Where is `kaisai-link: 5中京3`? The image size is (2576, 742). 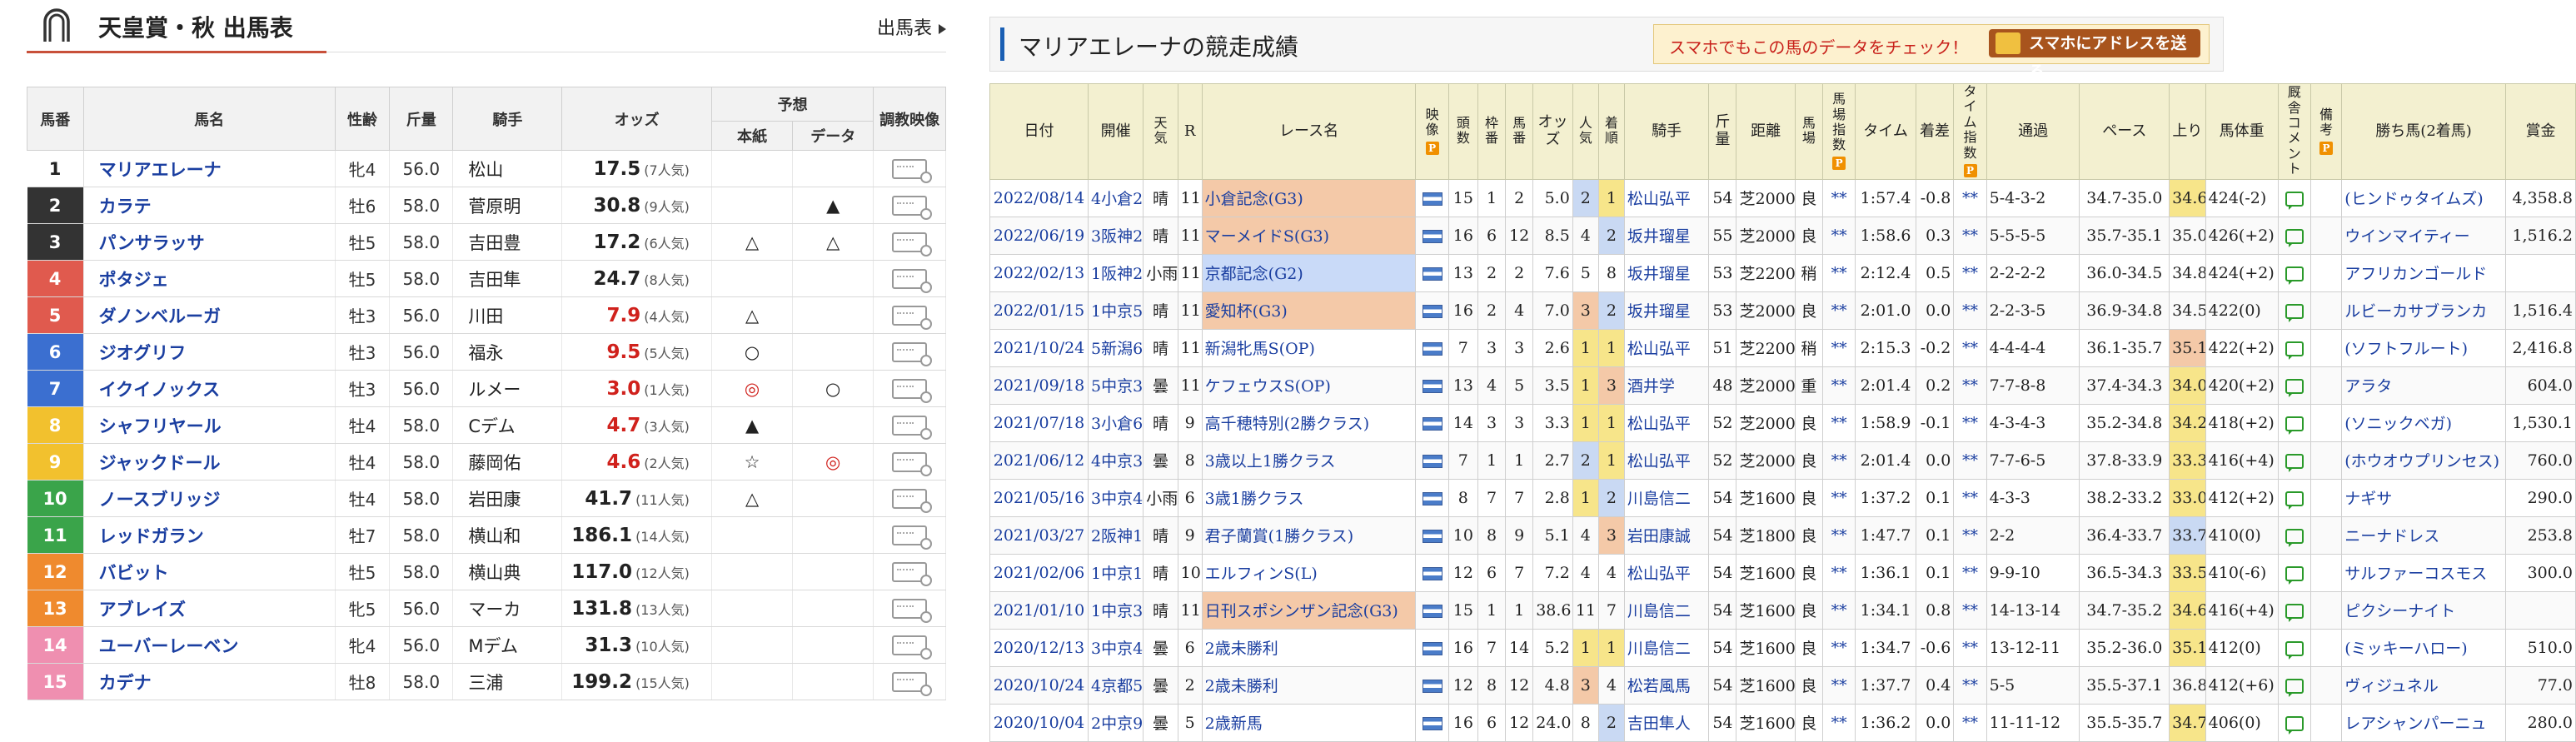 kaisai-link: 5中京3 is located at coordinates (1116, 385).